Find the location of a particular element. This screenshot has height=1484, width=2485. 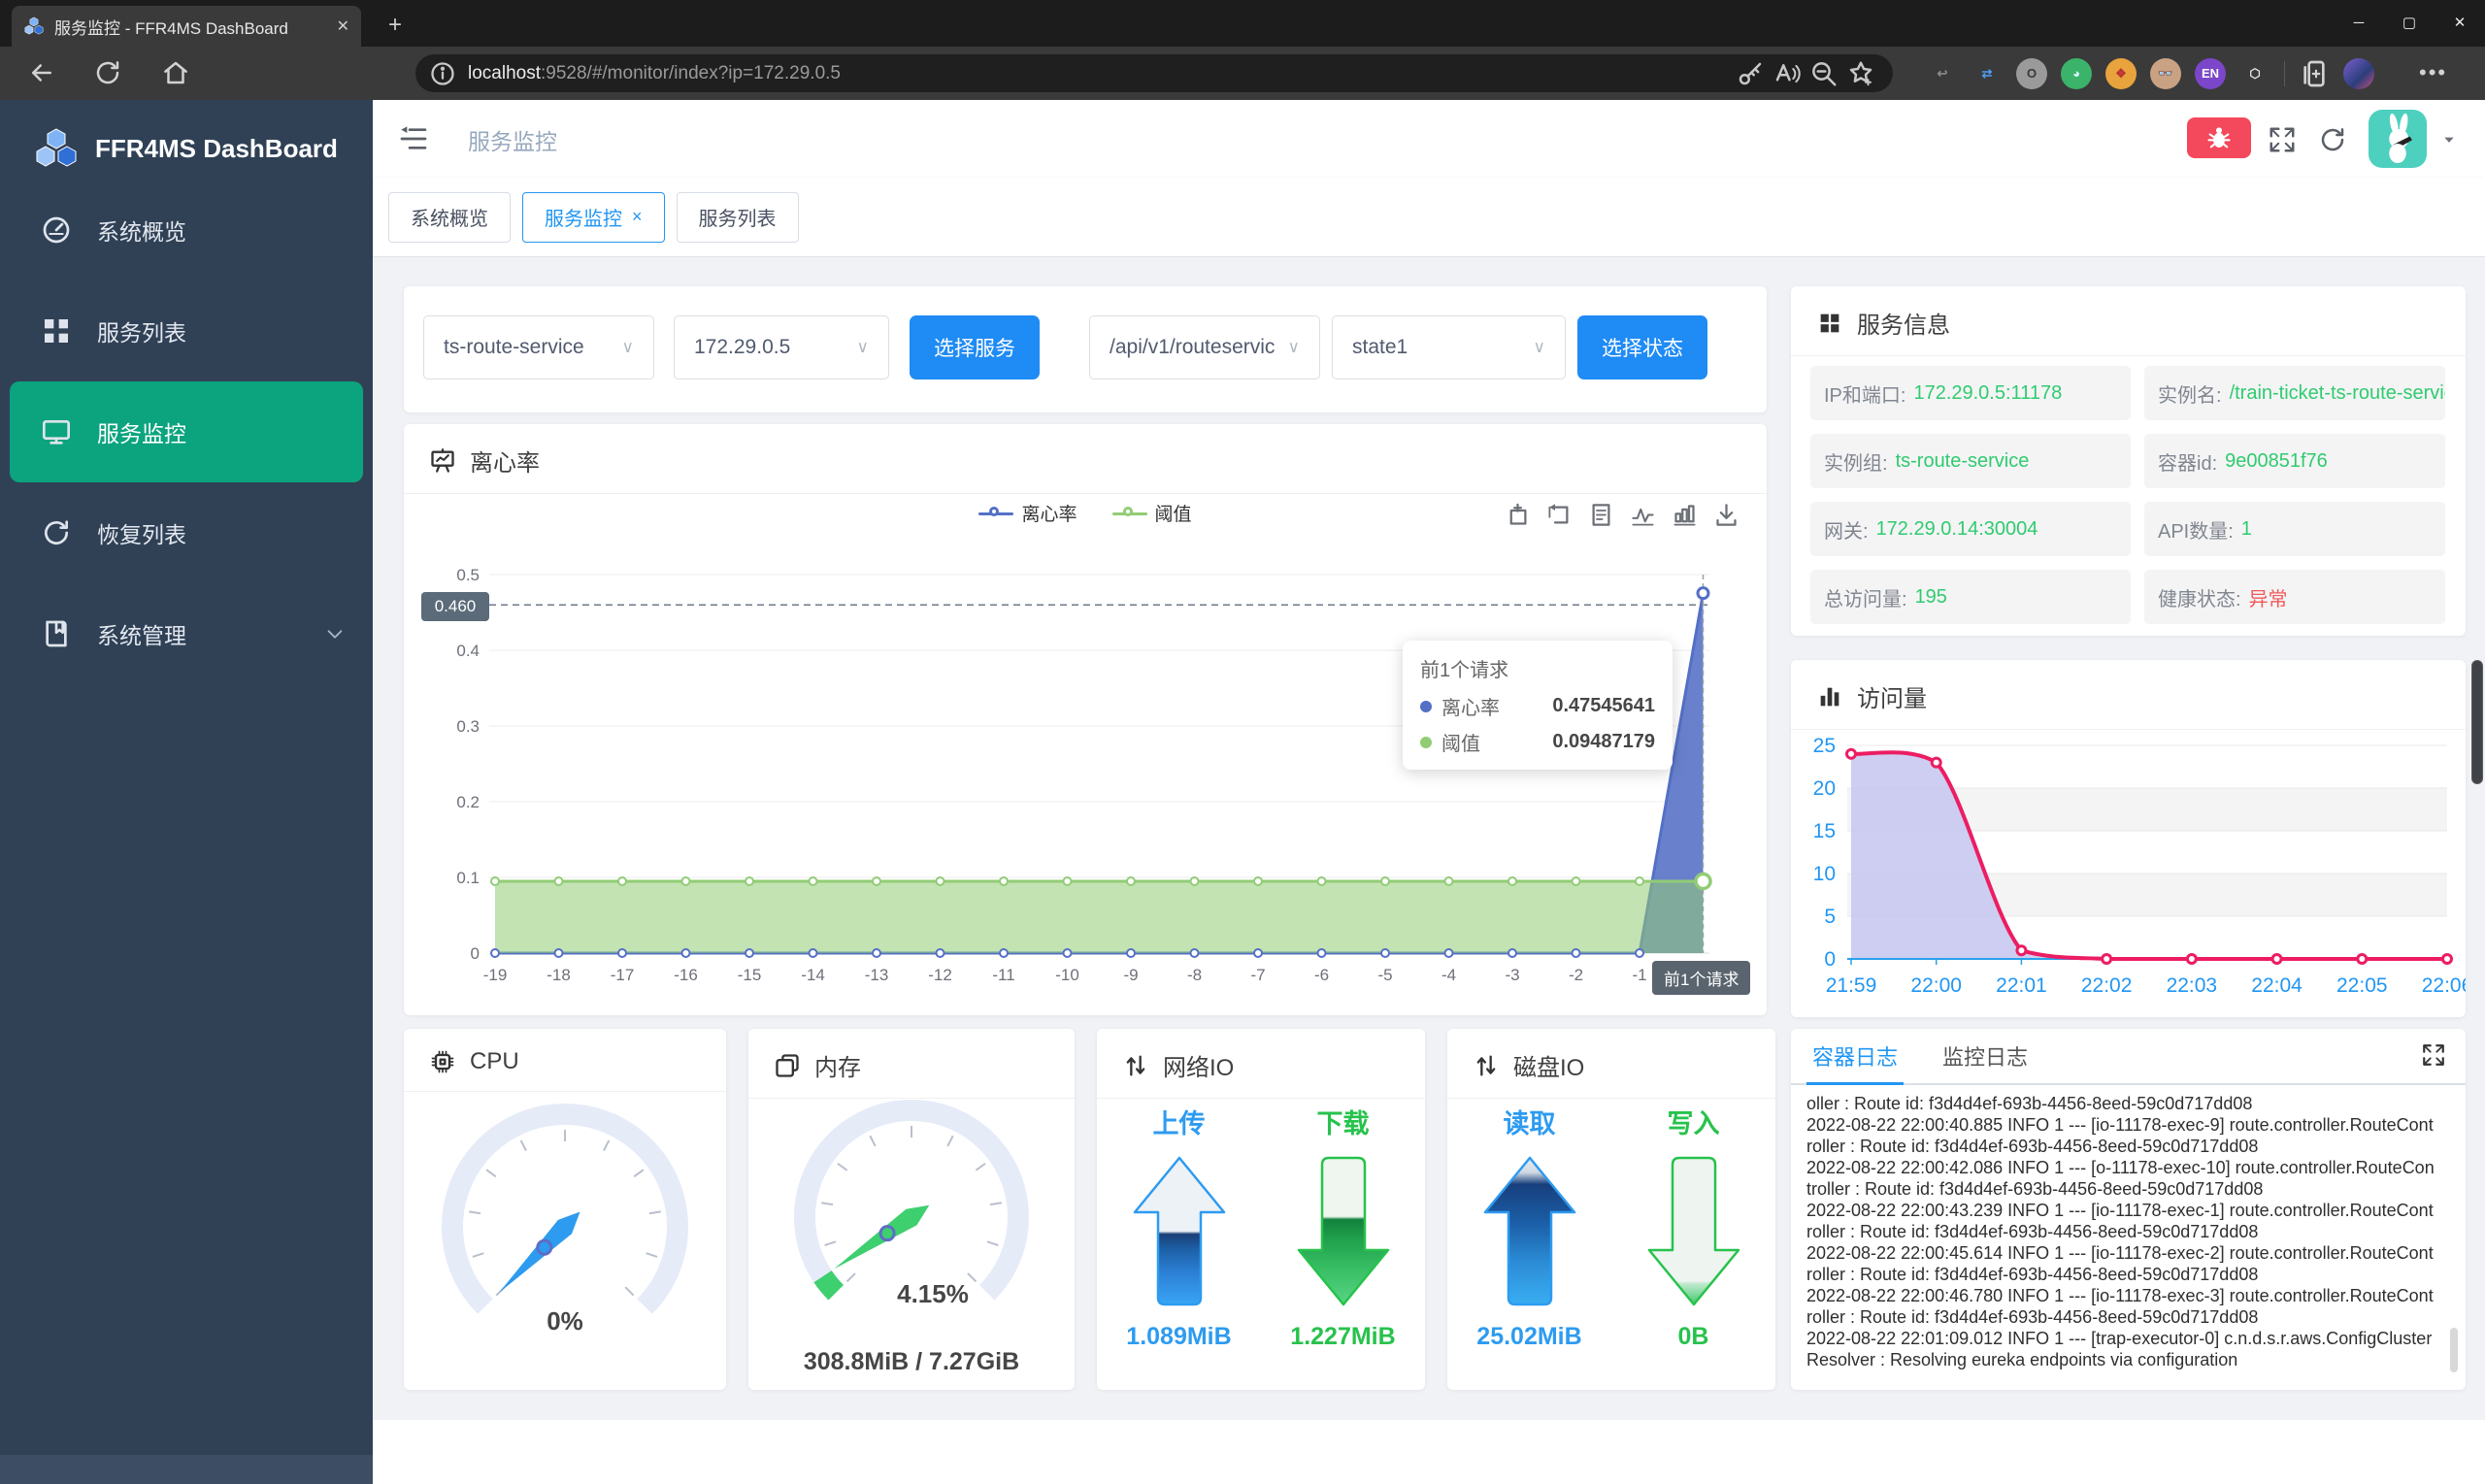

puzzle-extension-icon: ⬡ is located at coordinates (2255, 73).